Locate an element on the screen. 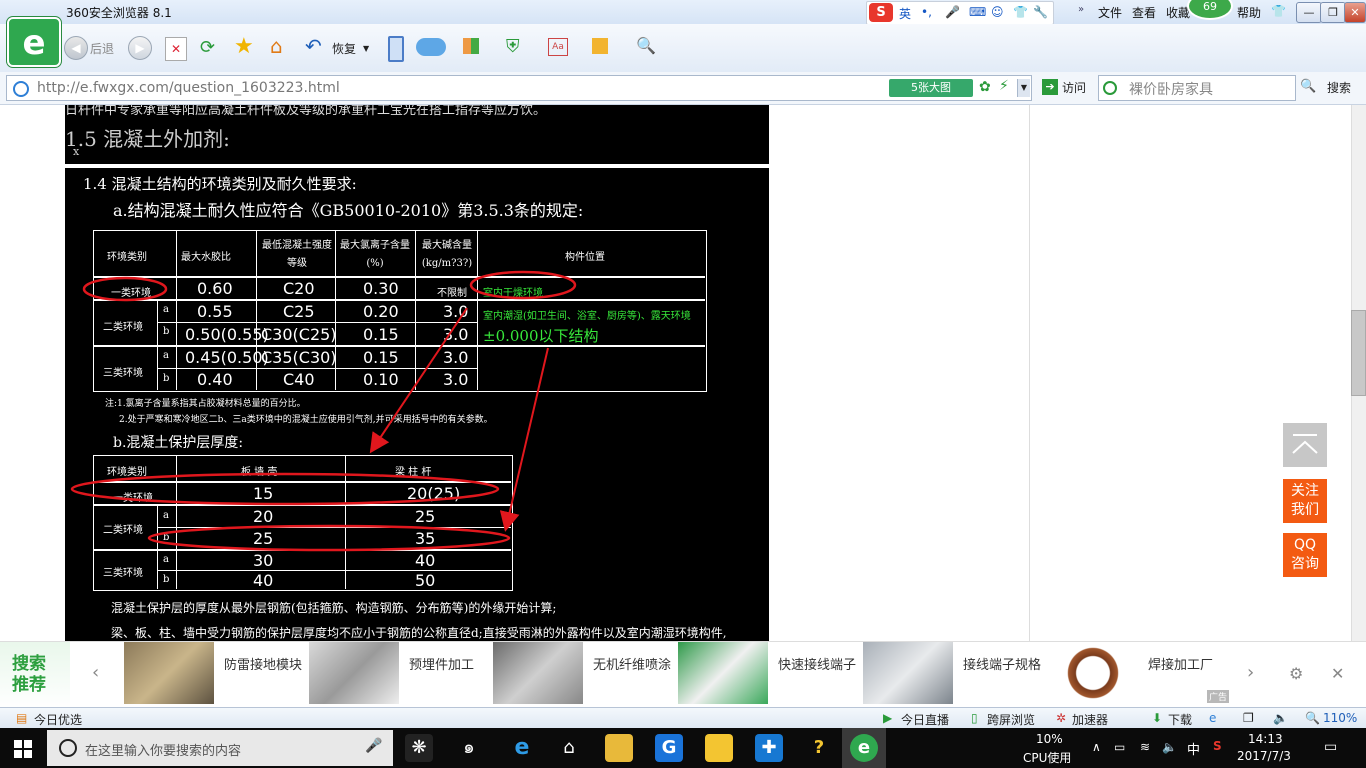 This screenshot has height=768, width=1366. lightning-icon: ⚡ is located at coordinates (1004, 86).